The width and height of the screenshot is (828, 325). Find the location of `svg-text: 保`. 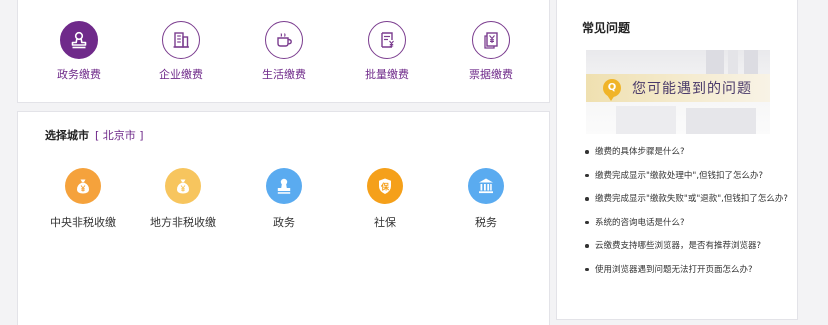

svg-text: 保 is located at coordinates (385, 186).